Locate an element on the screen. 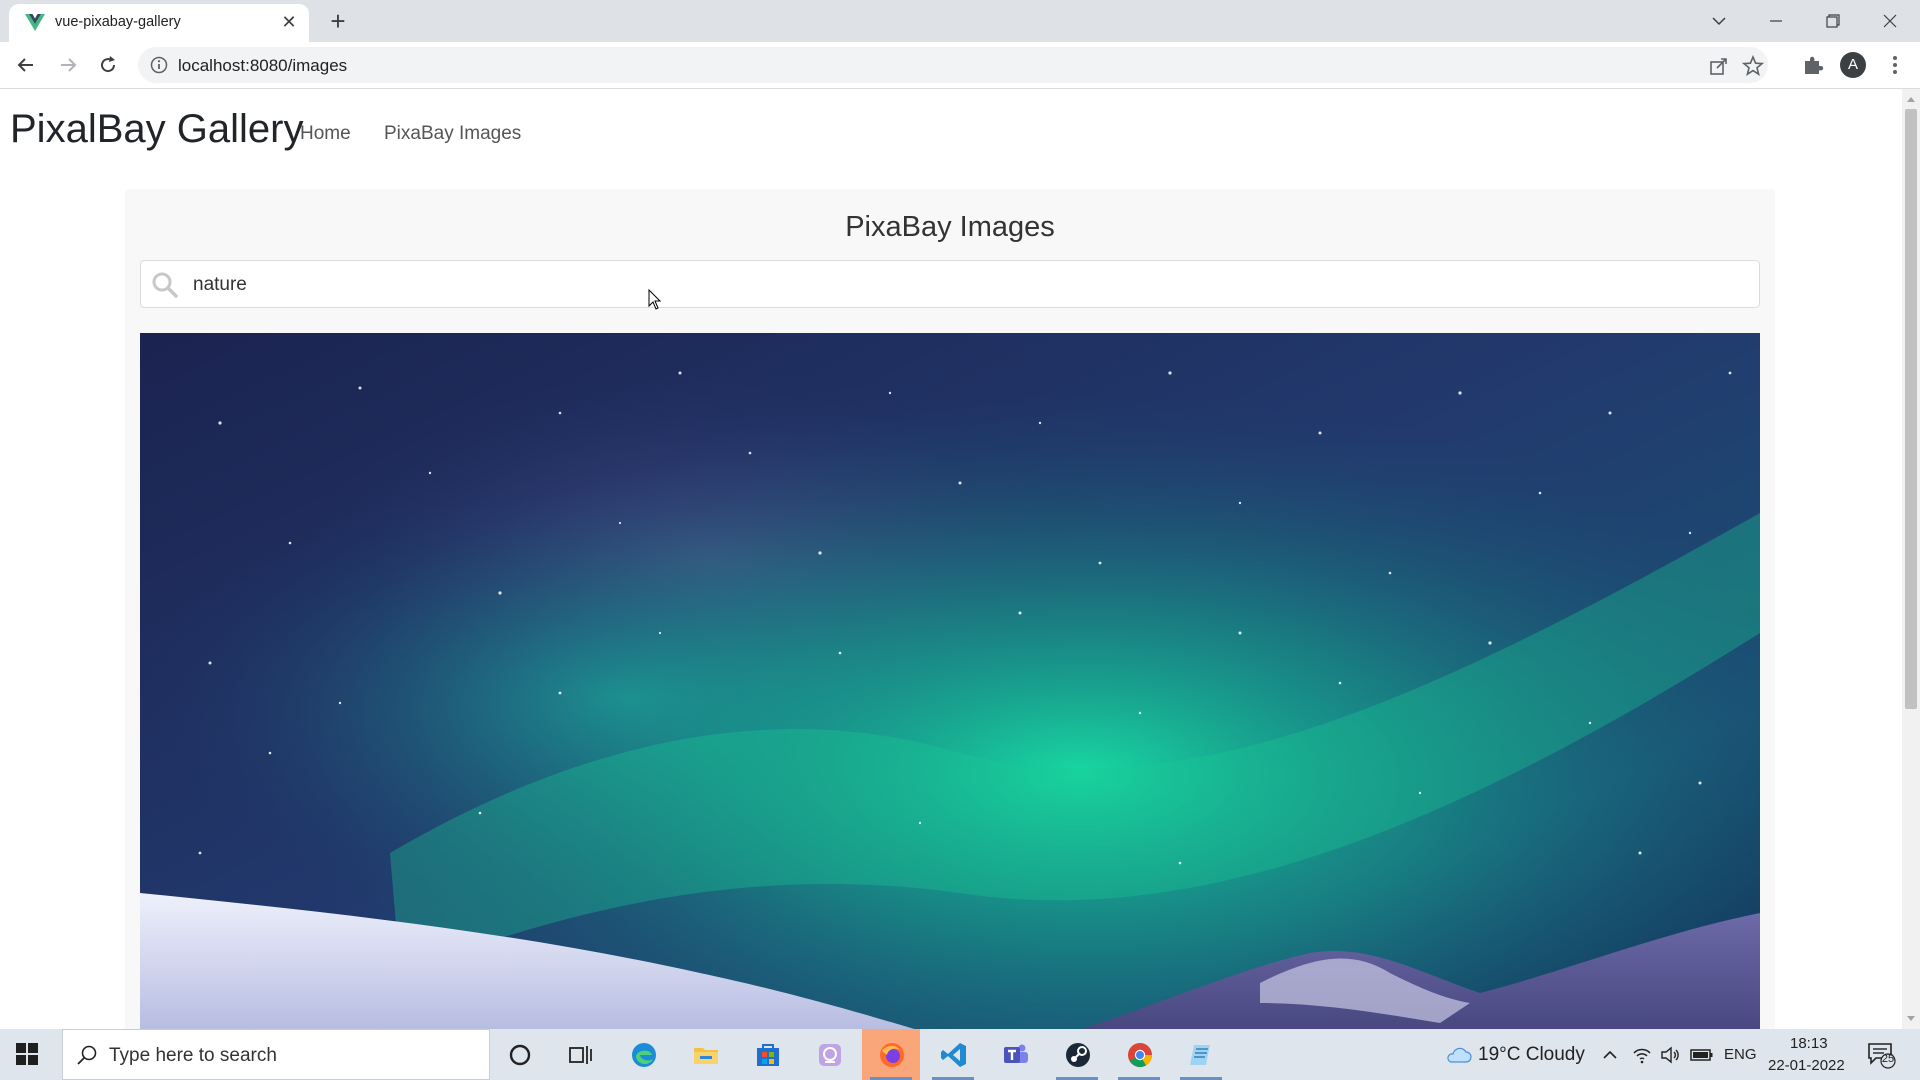  steam-icon is located at coordinates (1078, 1055).